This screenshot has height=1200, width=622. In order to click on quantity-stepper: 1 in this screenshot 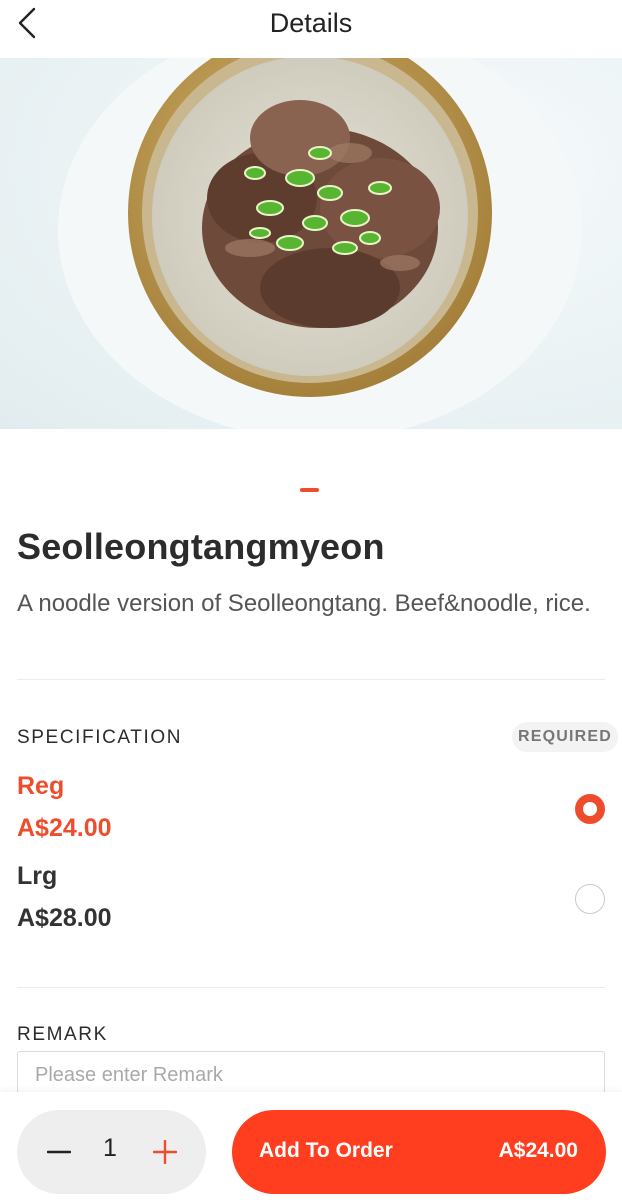, I will do `click(111, 1152)`.